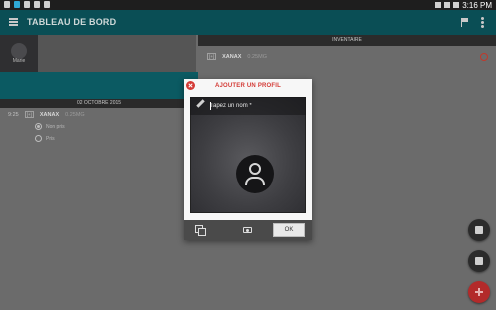 The width and height of the screenshot is (496, 310). Describe the element at coordinates (55, 126) in the screenshot. I see `radio-label: Non pris` at that location.